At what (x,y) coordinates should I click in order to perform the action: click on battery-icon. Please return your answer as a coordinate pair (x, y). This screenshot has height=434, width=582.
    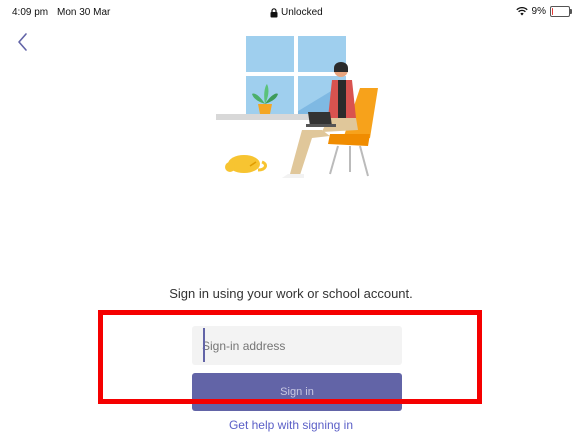
    Looking at the image, I should click on (561, 11).